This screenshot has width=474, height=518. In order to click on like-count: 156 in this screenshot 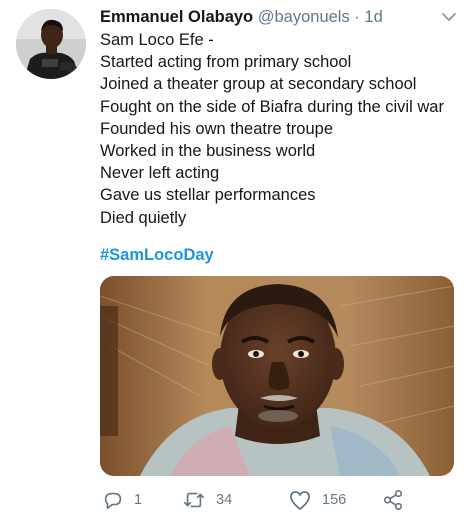, I will do `click(334, 500)`.